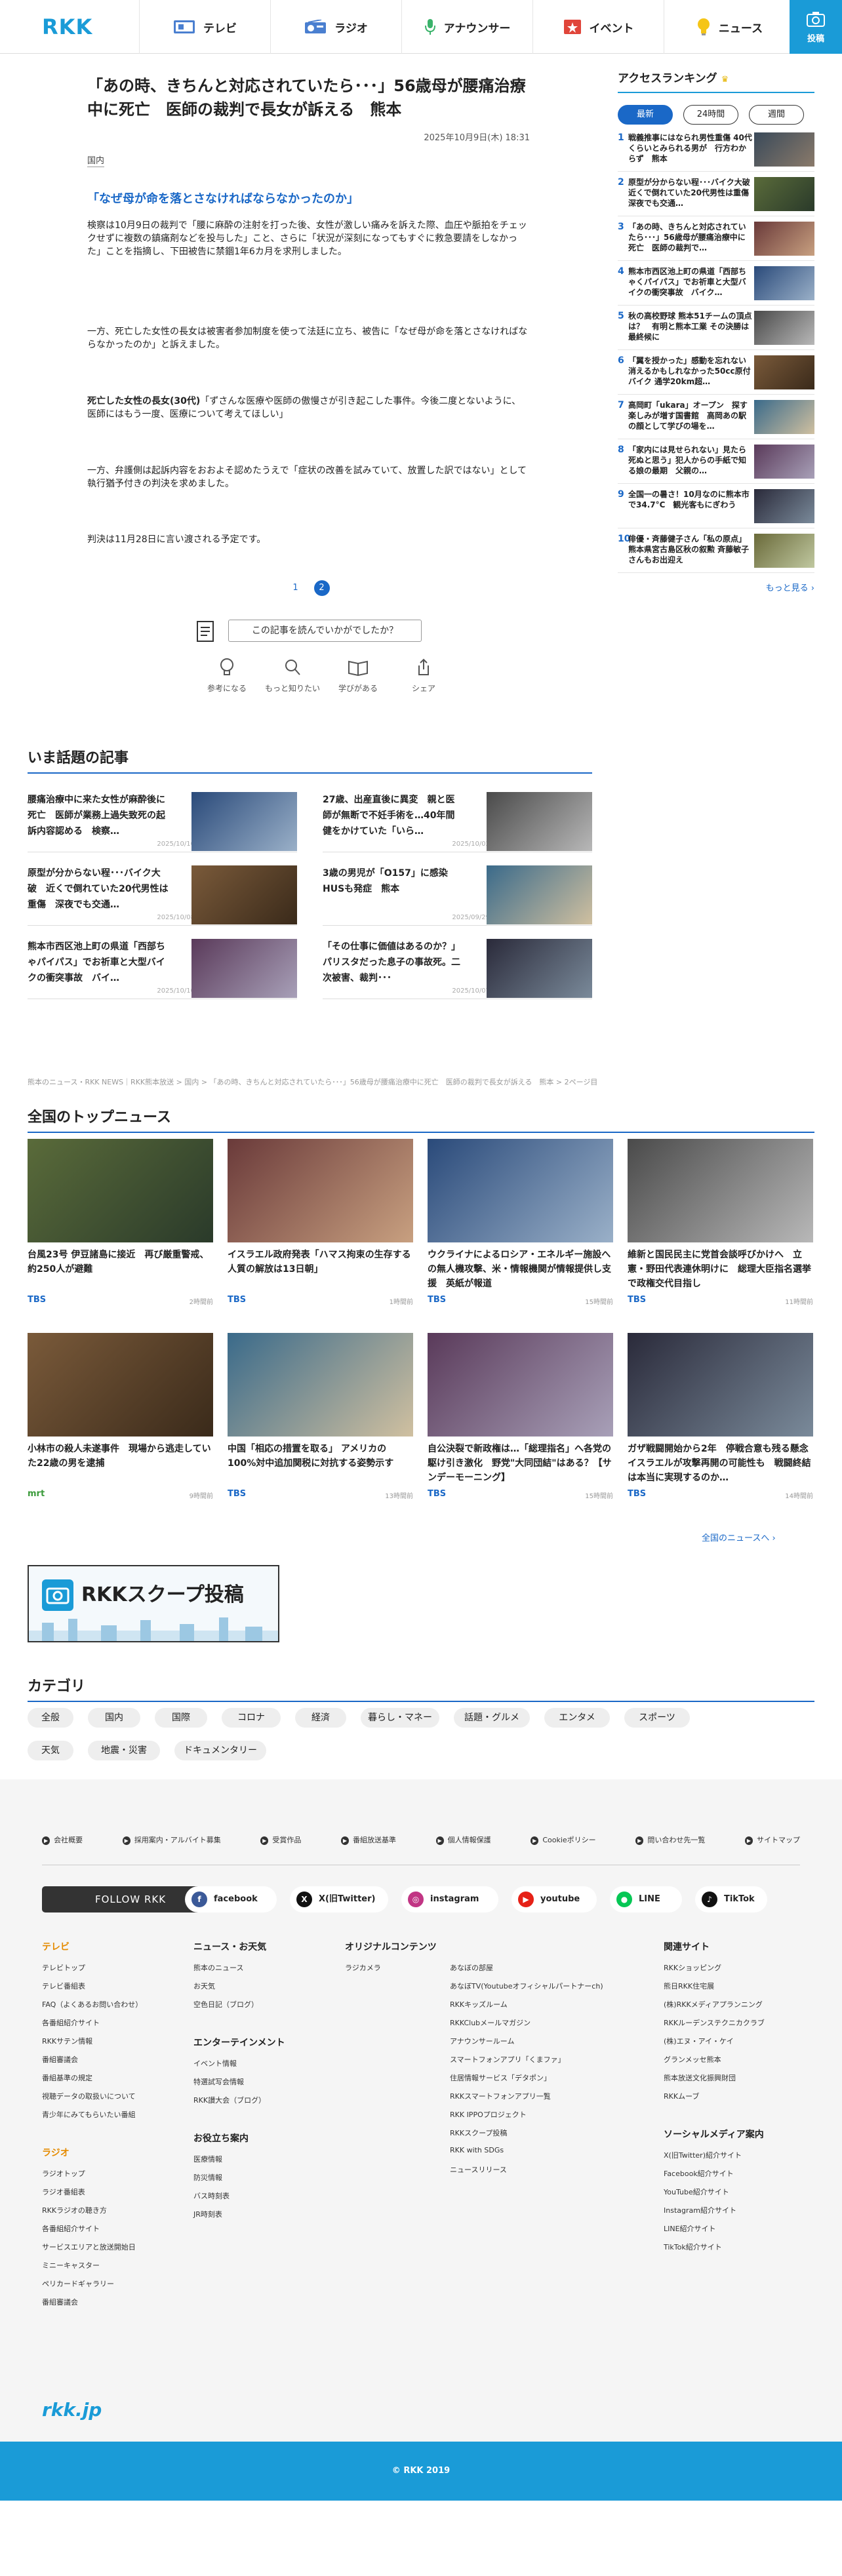 The height and width of the screenshot is (2576, 842). What do you see at coordinates (358, 676) in the screenshot?
I see `reaction-learned: 学びがある` at bounding box center [358, 676].